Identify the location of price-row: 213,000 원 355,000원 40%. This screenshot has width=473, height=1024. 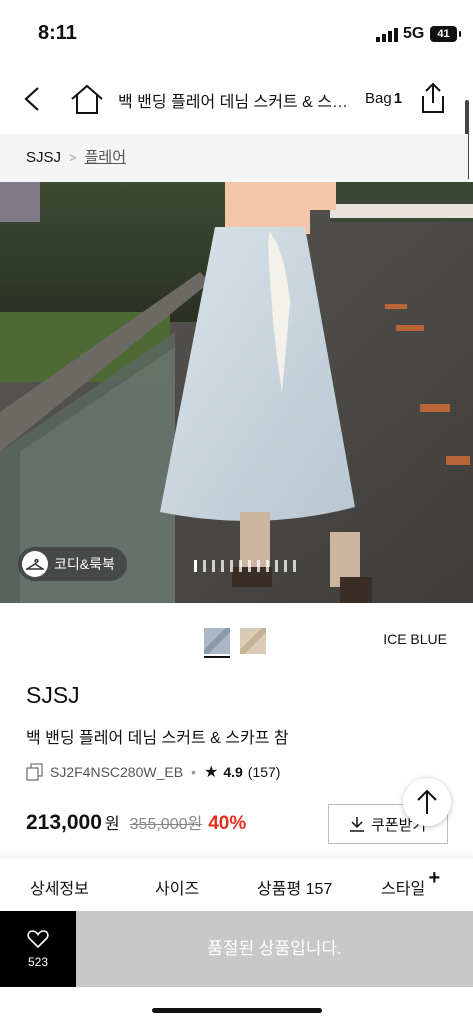
(136, 822).